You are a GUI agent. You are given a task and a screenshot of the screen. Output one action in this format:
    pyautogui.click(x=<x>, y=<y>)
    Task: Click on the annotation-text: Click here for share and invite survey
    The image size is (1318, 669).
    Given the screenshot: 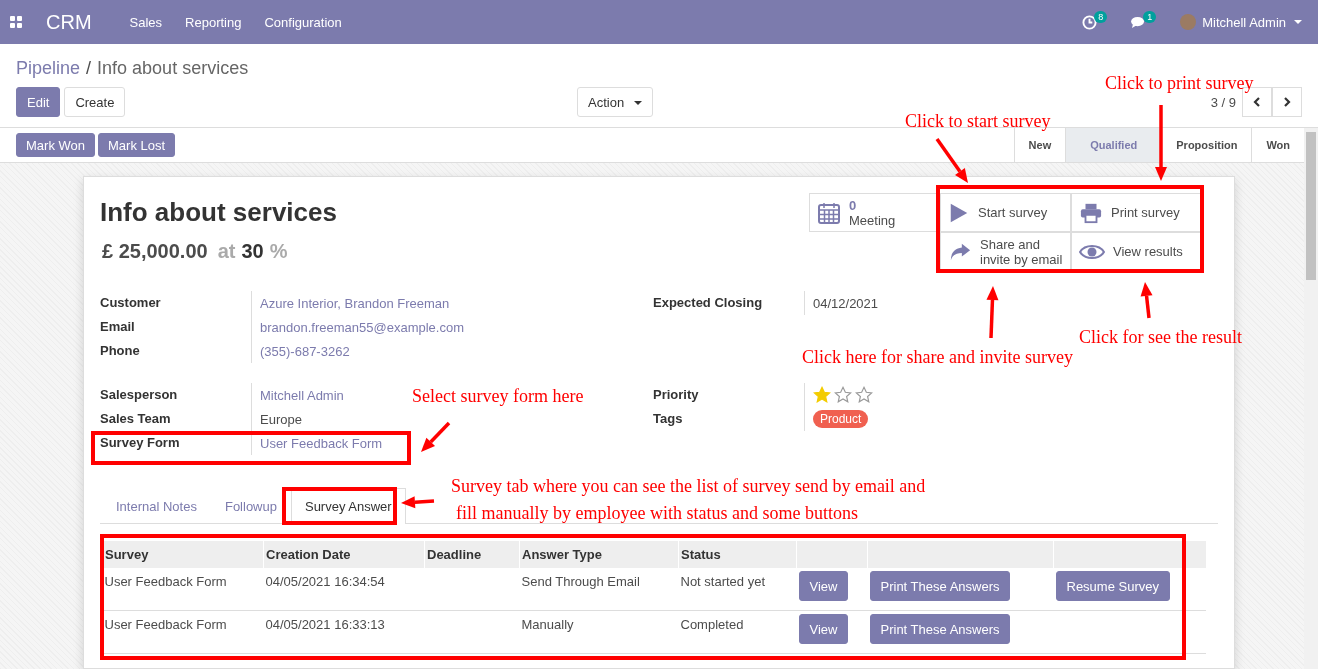 What is the action you would take?
    pyautogui.click(x=937, y=357)
    